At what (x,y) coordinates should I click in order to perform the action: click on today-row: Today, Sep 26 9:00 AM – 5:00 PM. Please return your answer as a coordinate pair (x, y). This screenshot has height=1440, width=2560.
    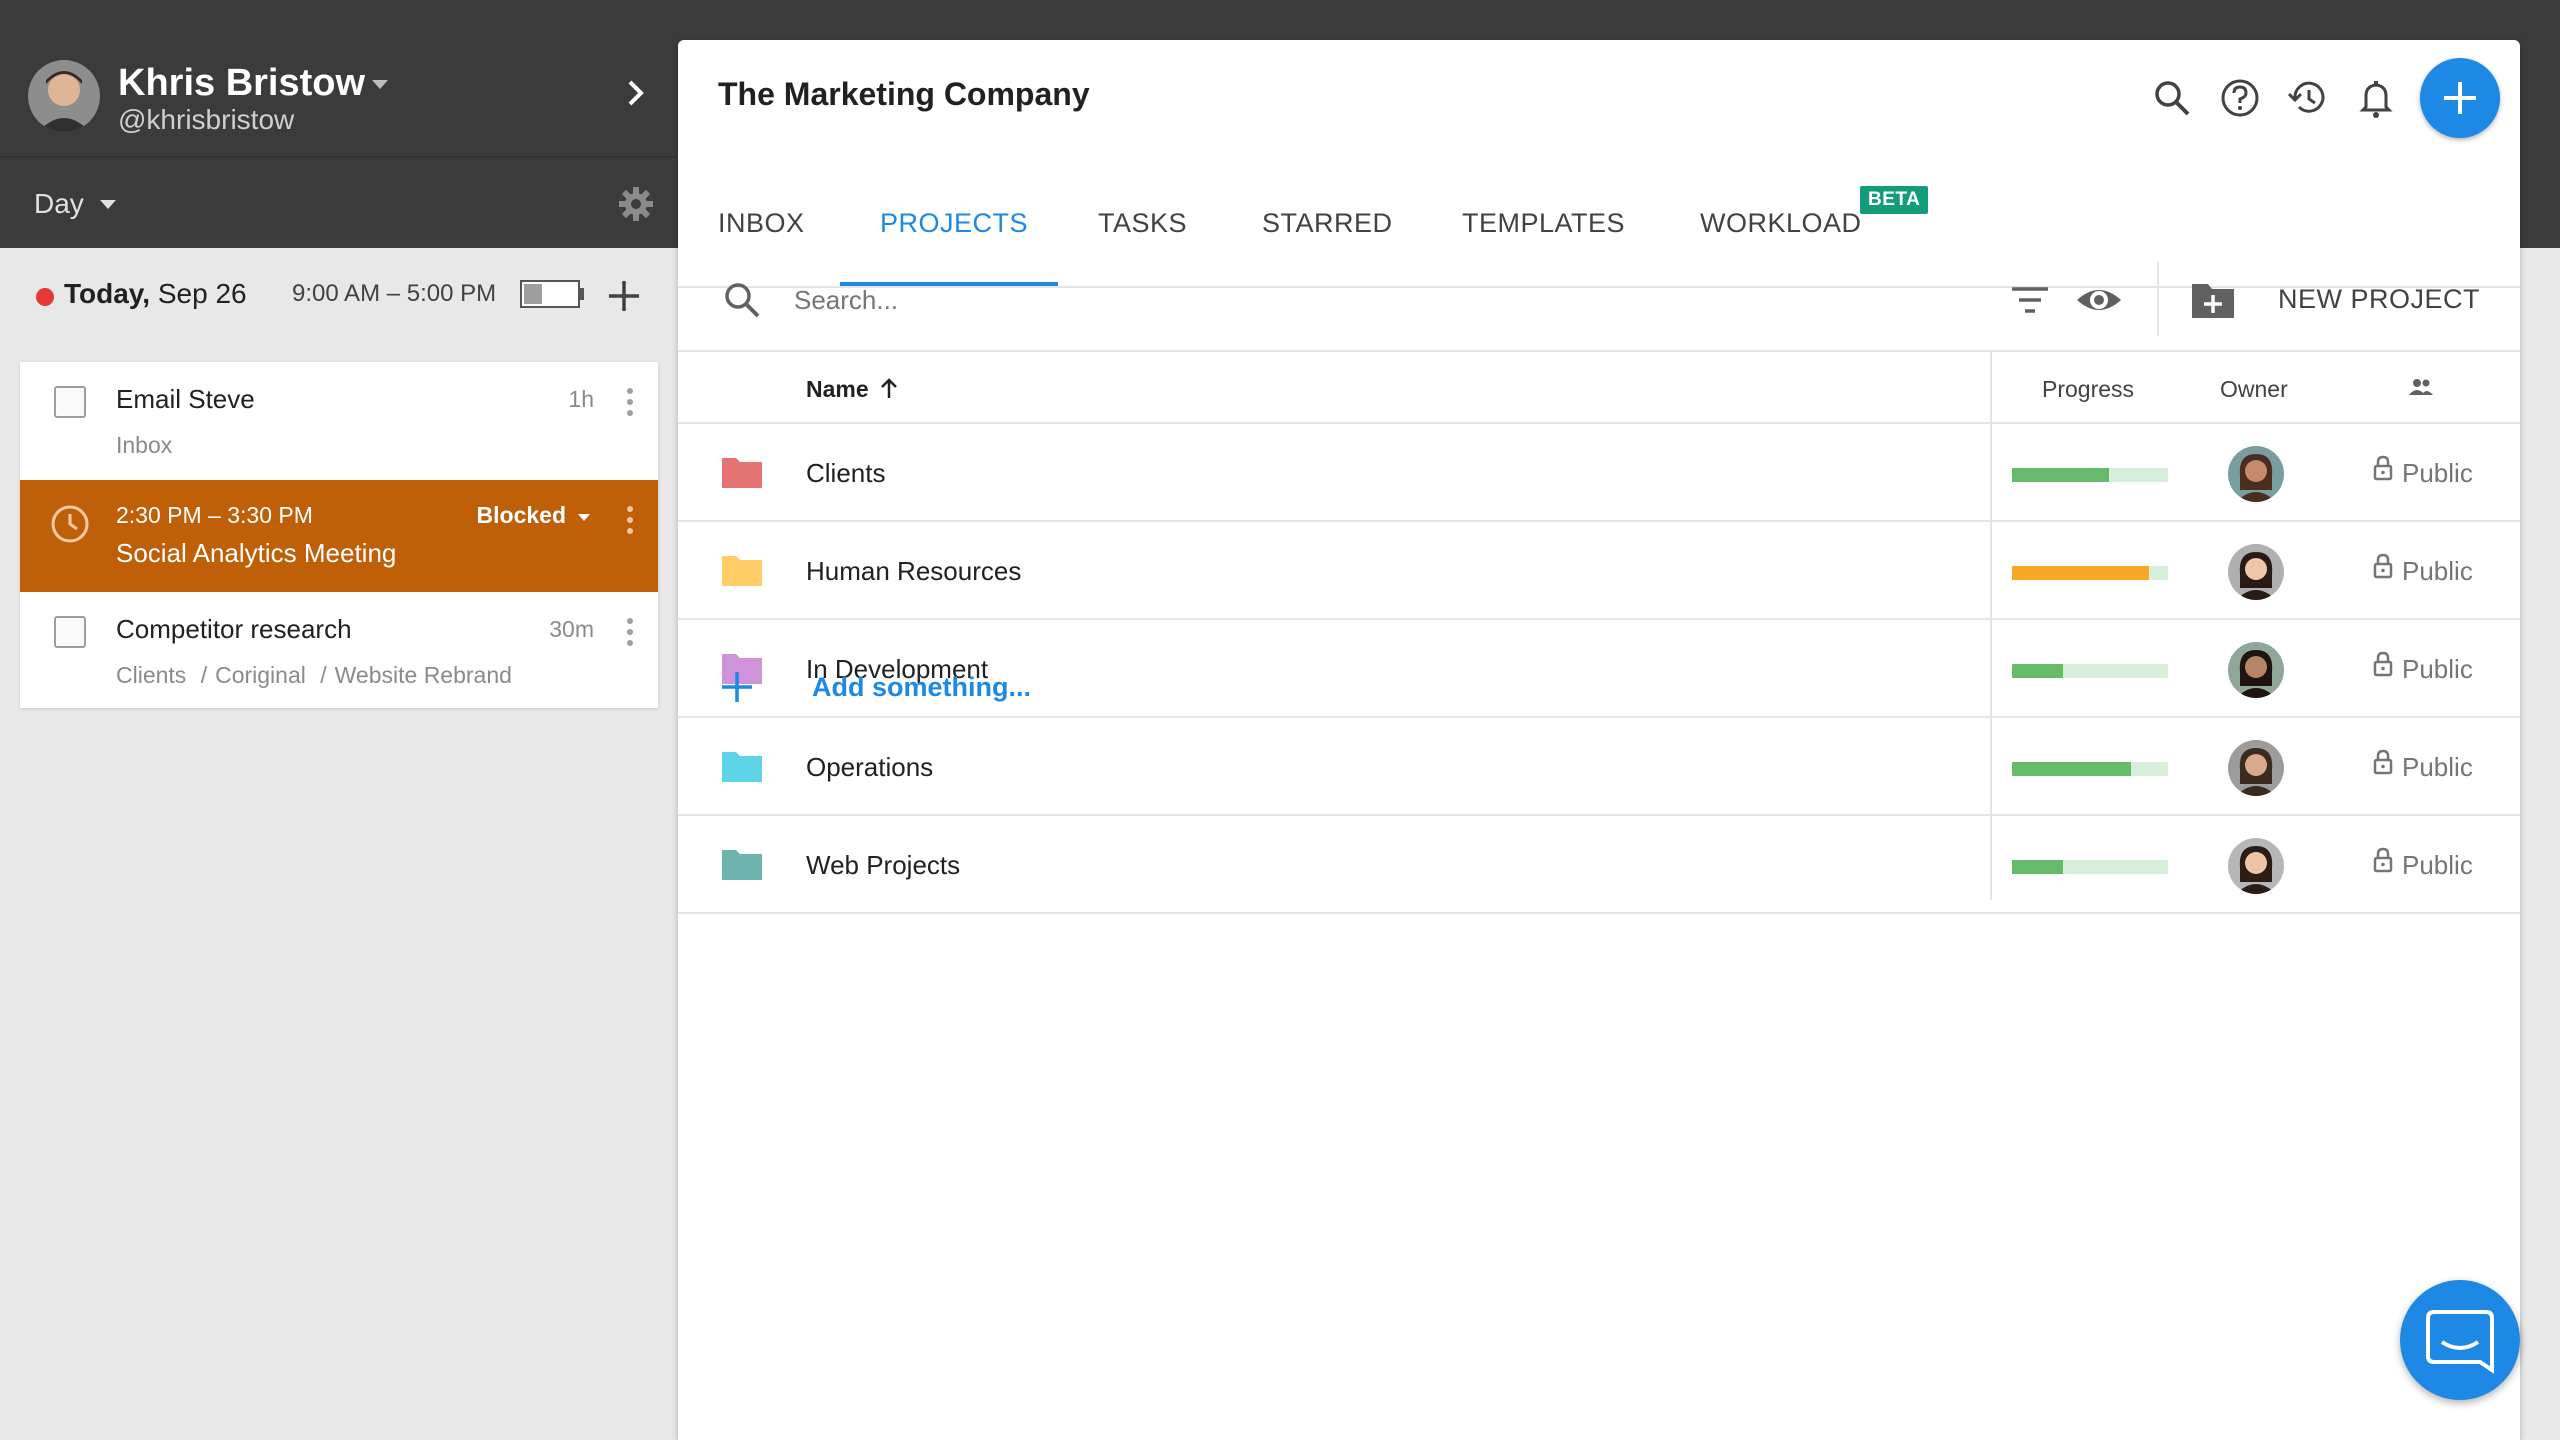
    Looking at the image, I should click on (338, 296).